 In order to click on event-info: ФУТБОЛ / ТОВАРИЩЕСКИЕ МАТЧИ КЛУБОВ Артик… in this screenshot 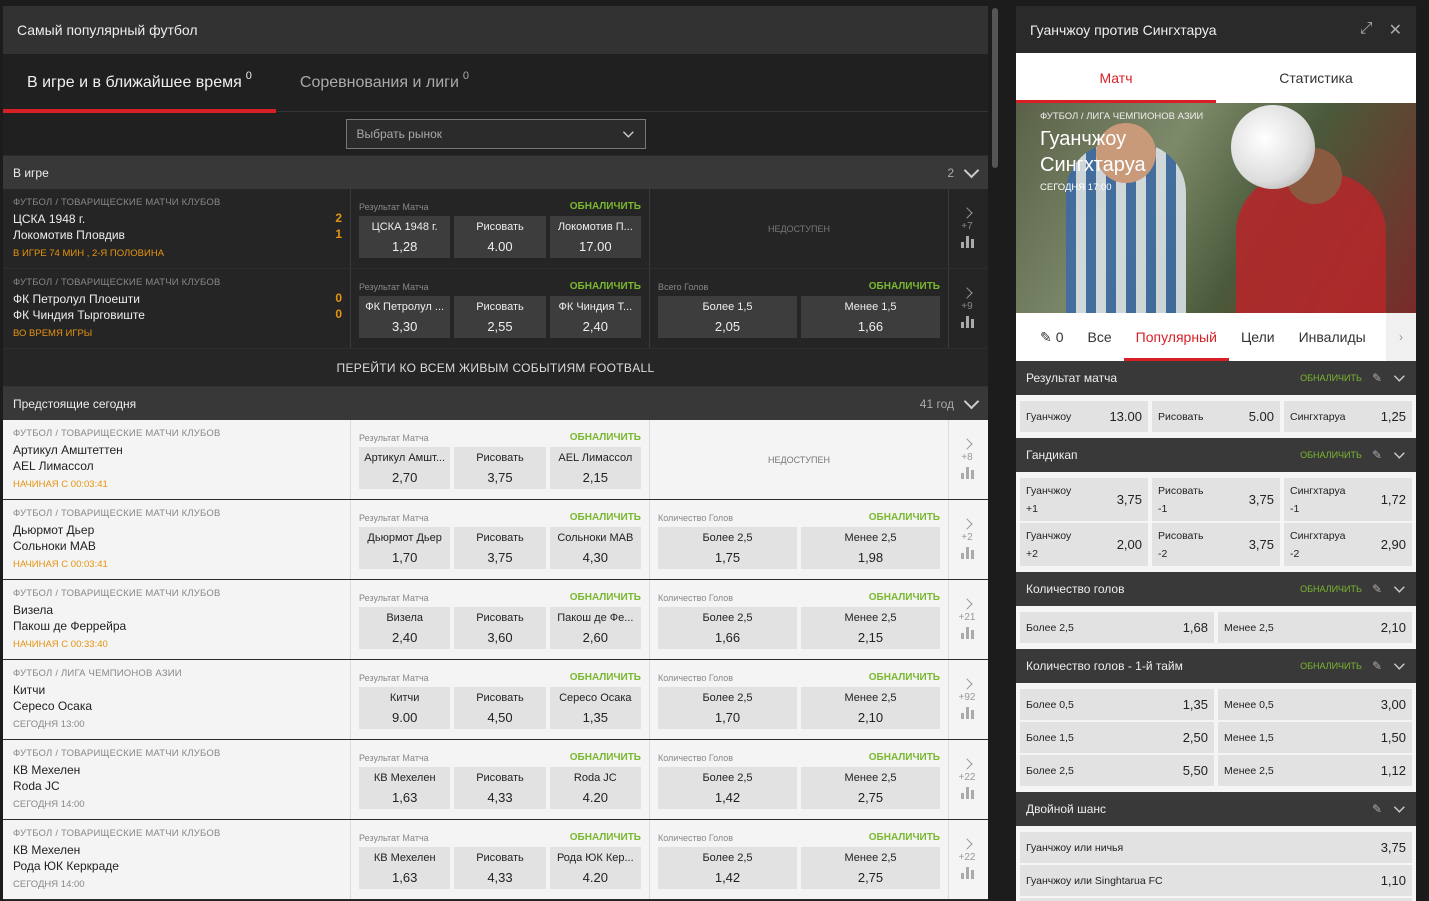, I will do `click(177, 459)`.